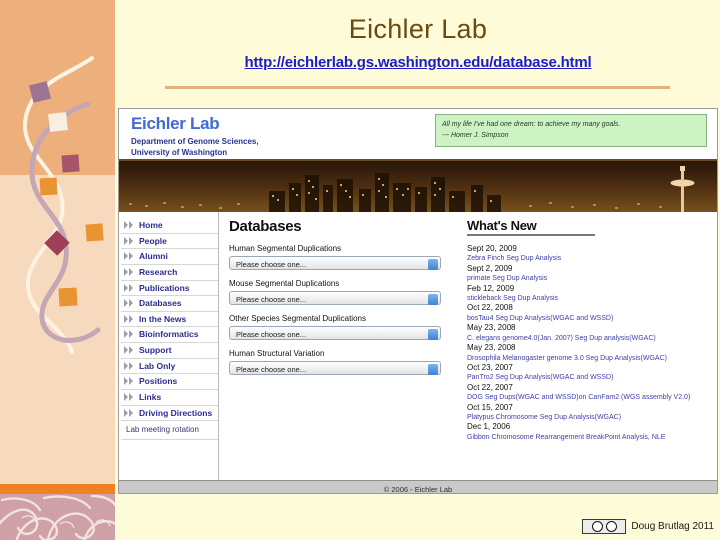 Image resolution: width=720 pixels, height=540 pixels. I want to click on nav-item-bioinformatics: Bioinformatics, so click(169, 335).